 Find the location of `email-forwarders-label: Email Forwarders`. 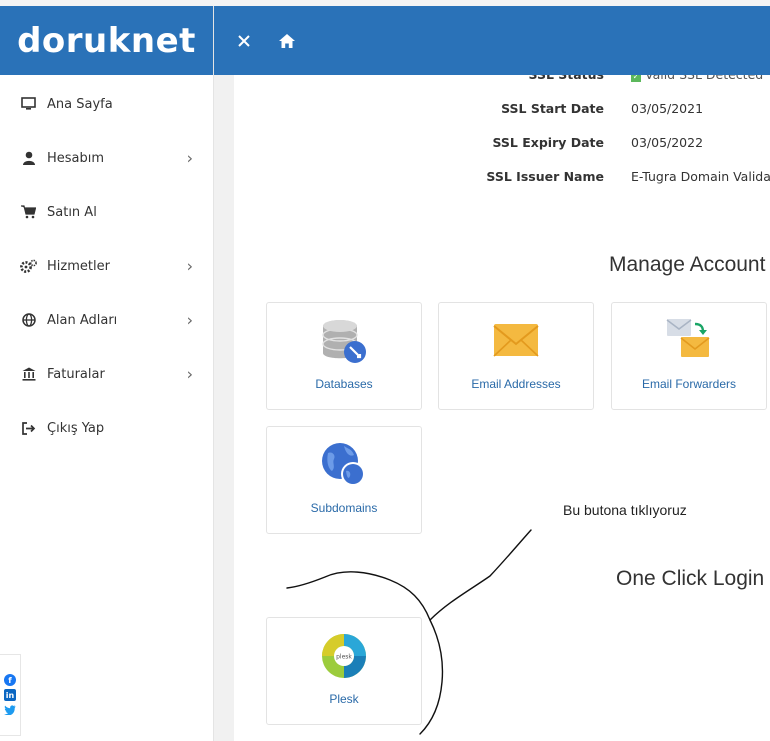

email-forwarders-label: Email Forwarders is located at coordinates (689, 384).